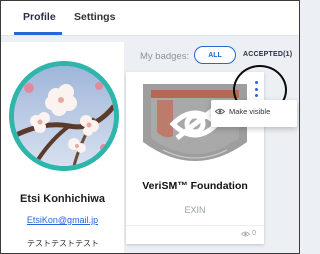 The height and width of the screenshot is (254, 320). What do you see at coordinates (250, 111) in the screenshot?
I see `menu-item-label: Make visible` at bounding box center [250, 111].